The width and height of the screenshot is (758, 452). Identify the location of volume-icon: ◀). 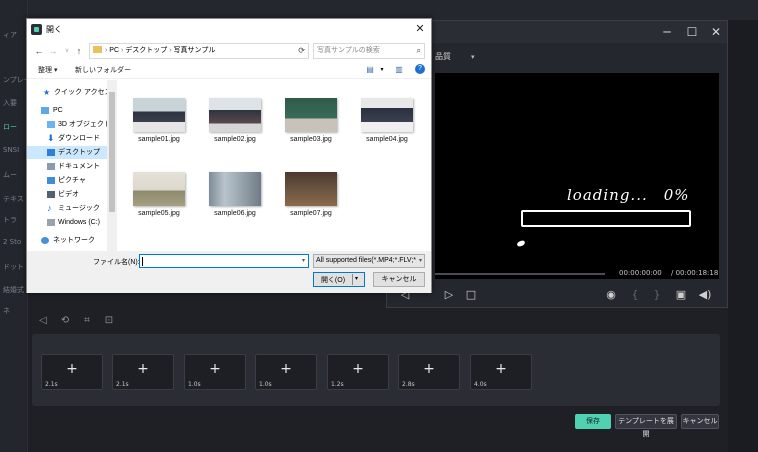
(705, 295).